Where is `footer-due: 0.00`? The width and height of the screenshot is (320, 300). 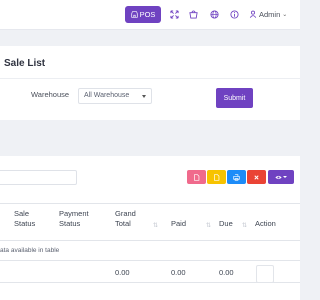 footer-due: 0.00 is located at coordinates (226, 272).